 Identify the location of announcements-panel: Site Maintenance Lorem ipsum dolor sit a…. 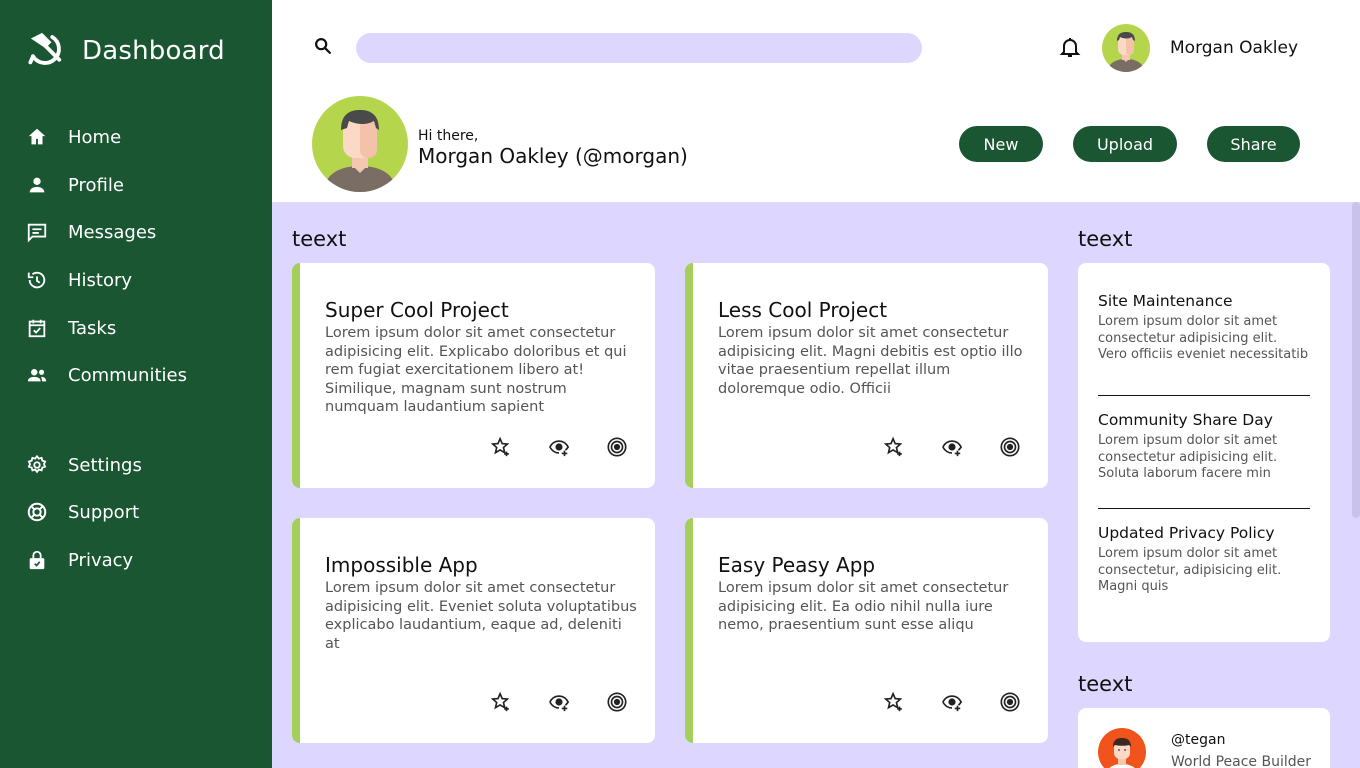
(1204, 452).